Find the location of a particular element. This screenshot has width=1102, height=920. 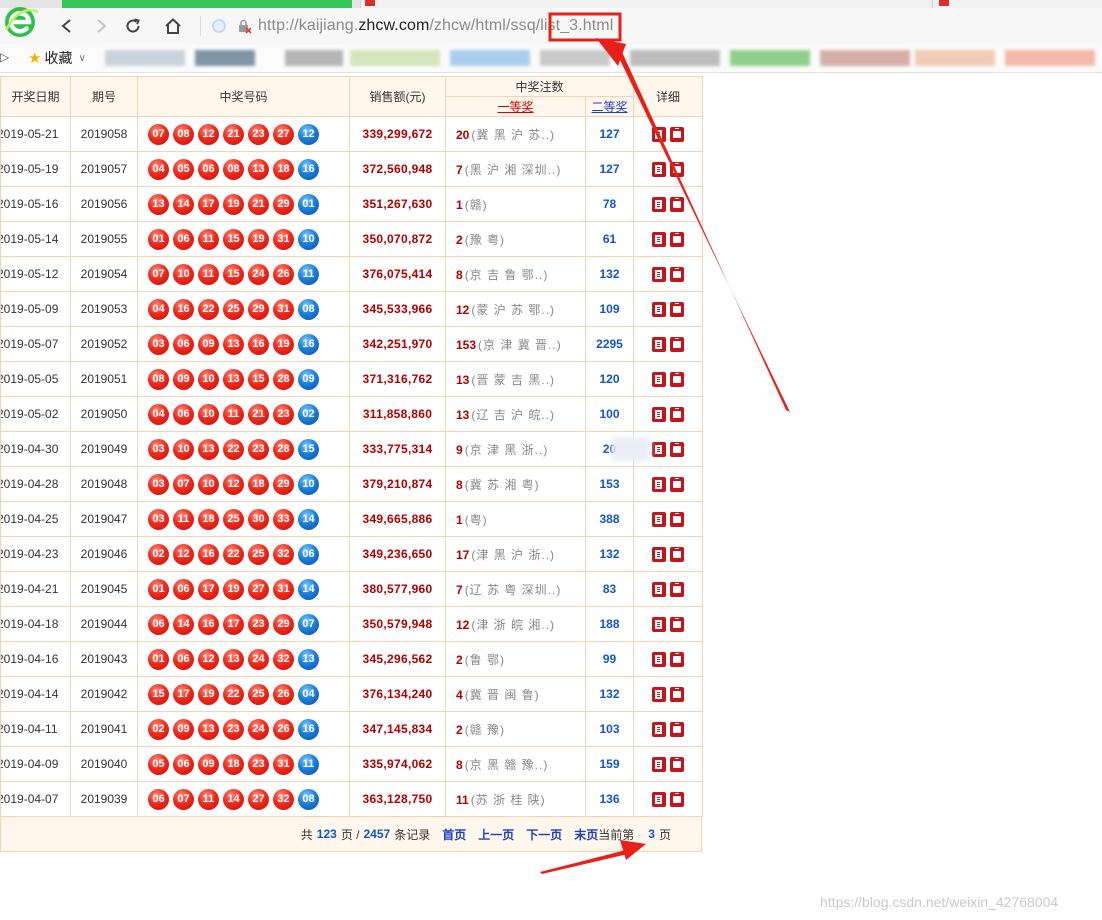

cell-sales: 349,665,886 is located at coordinates (397, 519).